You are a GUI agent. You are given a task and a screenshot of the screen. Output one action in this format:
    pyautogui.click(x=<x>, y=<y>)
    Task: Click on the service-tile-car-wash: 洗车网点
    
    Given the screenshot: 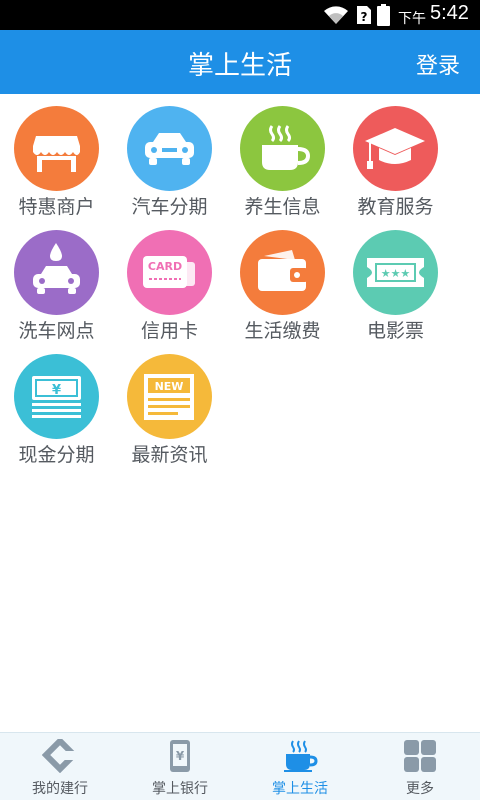 What is the action you would take?
    pyautogui.click(x=56, y=280)
    